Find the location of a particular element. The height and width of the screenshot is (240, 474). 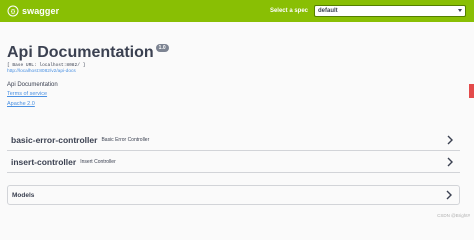

controller-description: Basic Error Controller is located at coordinates (125, 140).